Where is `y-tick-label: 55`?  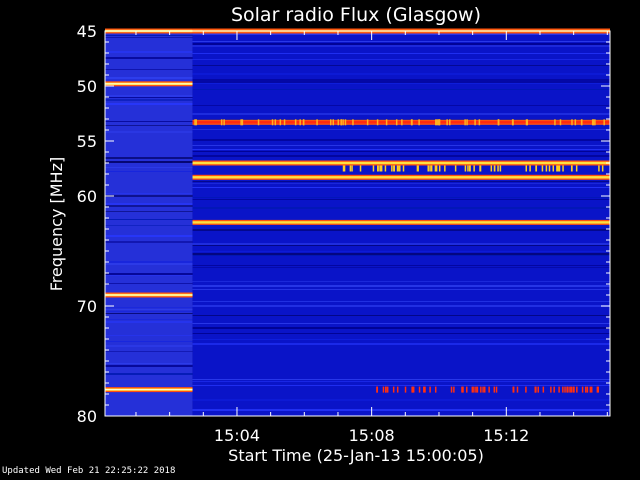
y-tick-label: 55 is located at coordinates (87, 141).